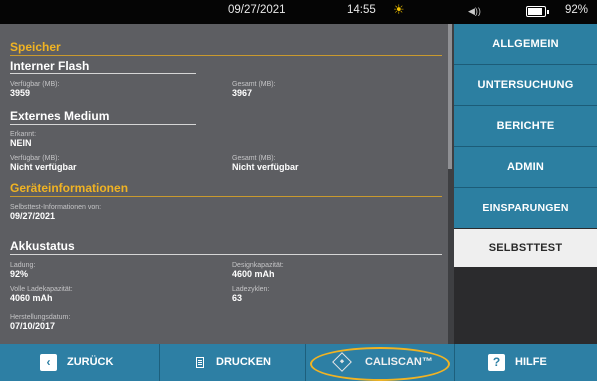 The height and width of the screenshot is (381, 597). Describe the element at coordinates (33, 216) in the screenshot. I see `selftest-date-value: 09/27/2021` at that location.